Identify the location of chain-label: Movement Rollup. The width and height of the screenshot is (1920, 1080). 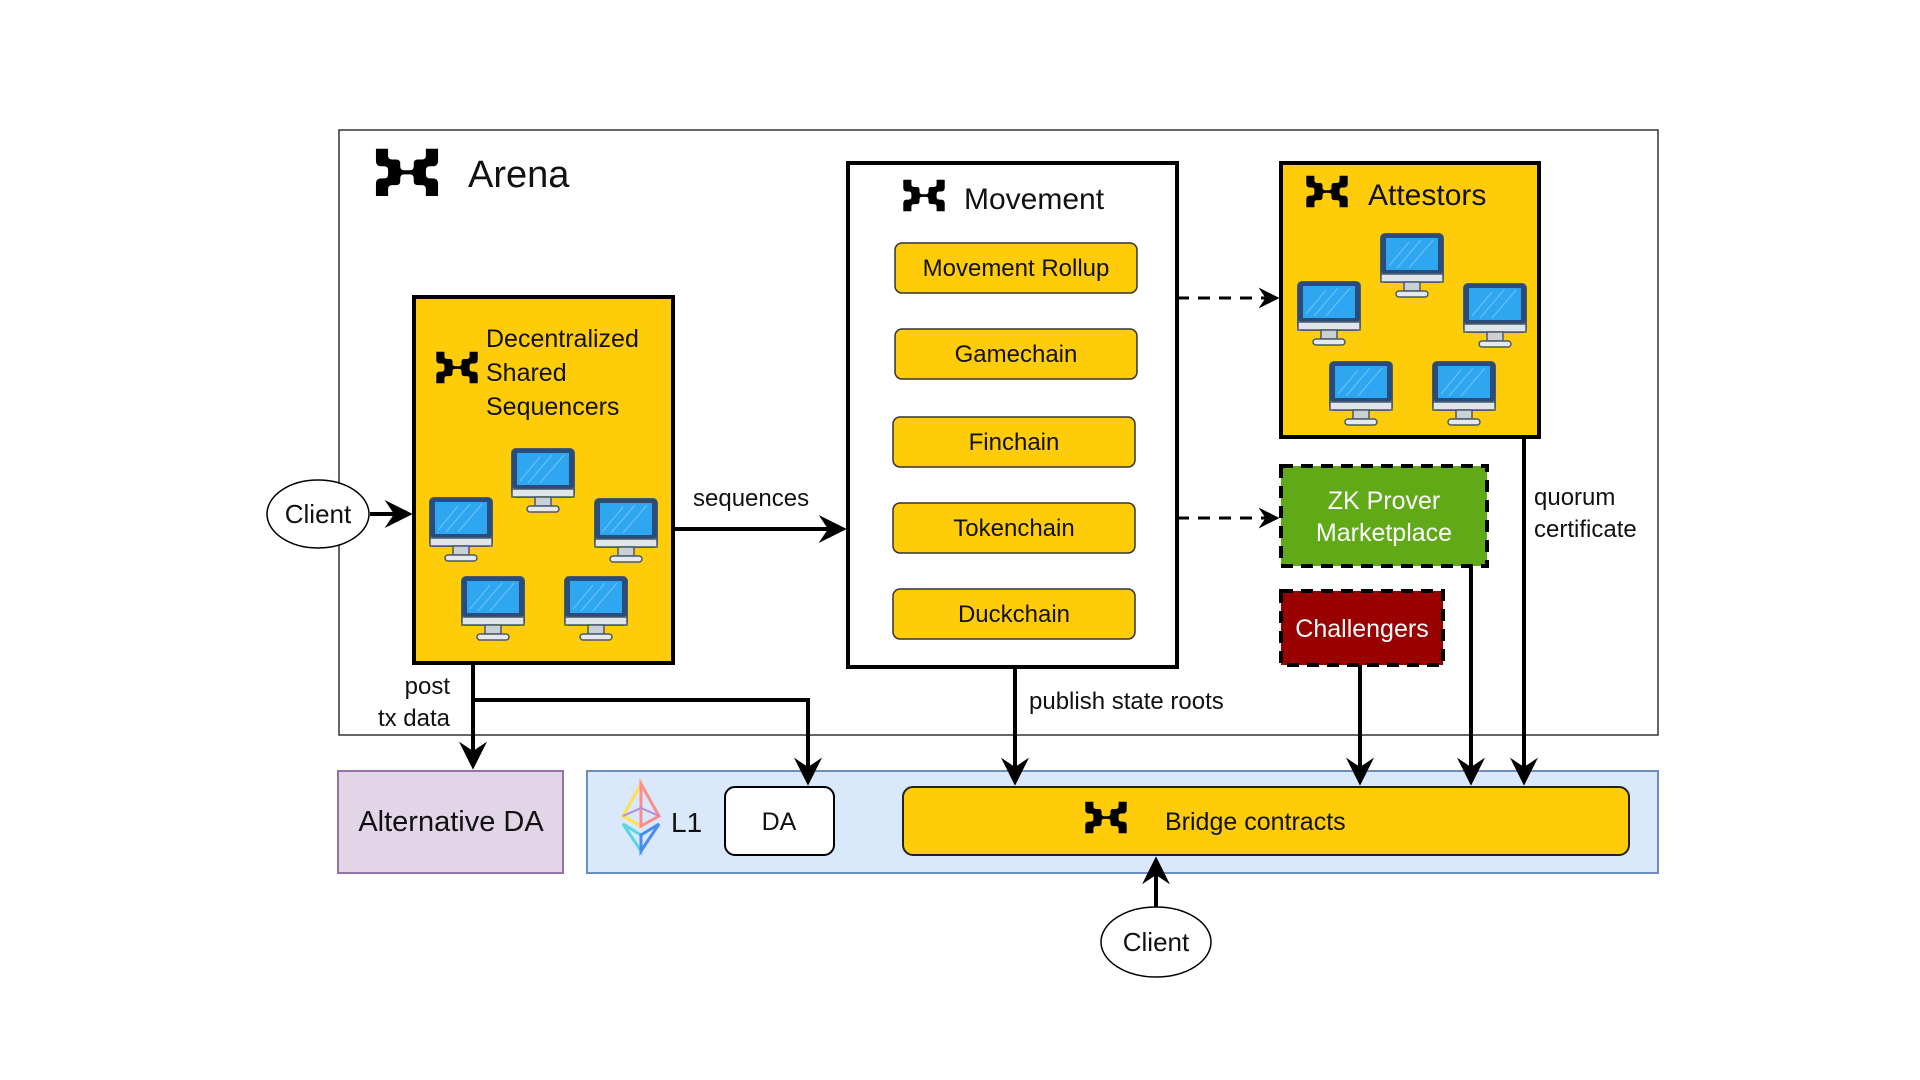
(1016, 268).